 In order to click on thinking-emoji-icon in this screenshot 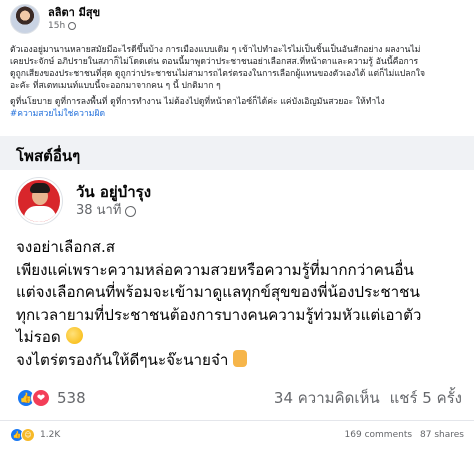, I will do `click(74, 335)`.